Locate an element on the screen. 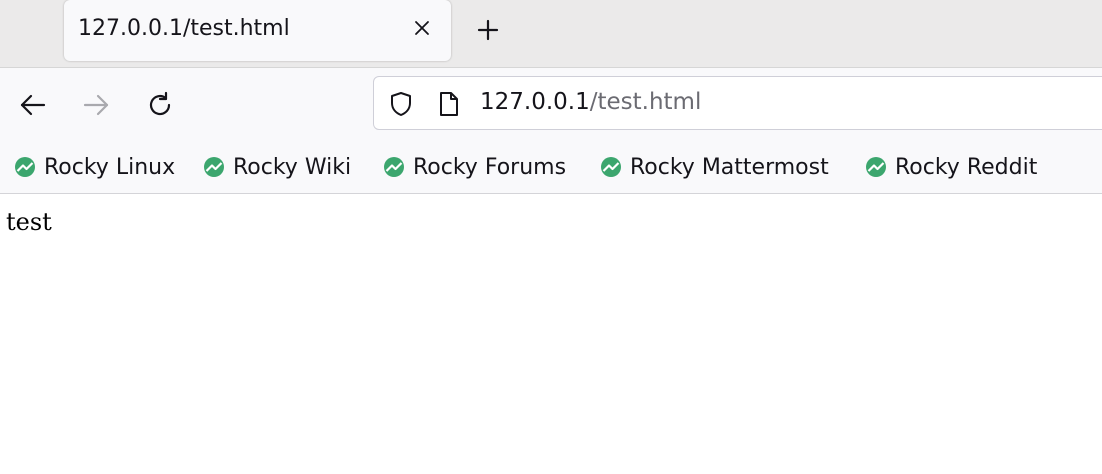 The width and height of the screenshot is (1102, 474). bookmark-label: Rocky Wiki is located at coordinates (292, 167).